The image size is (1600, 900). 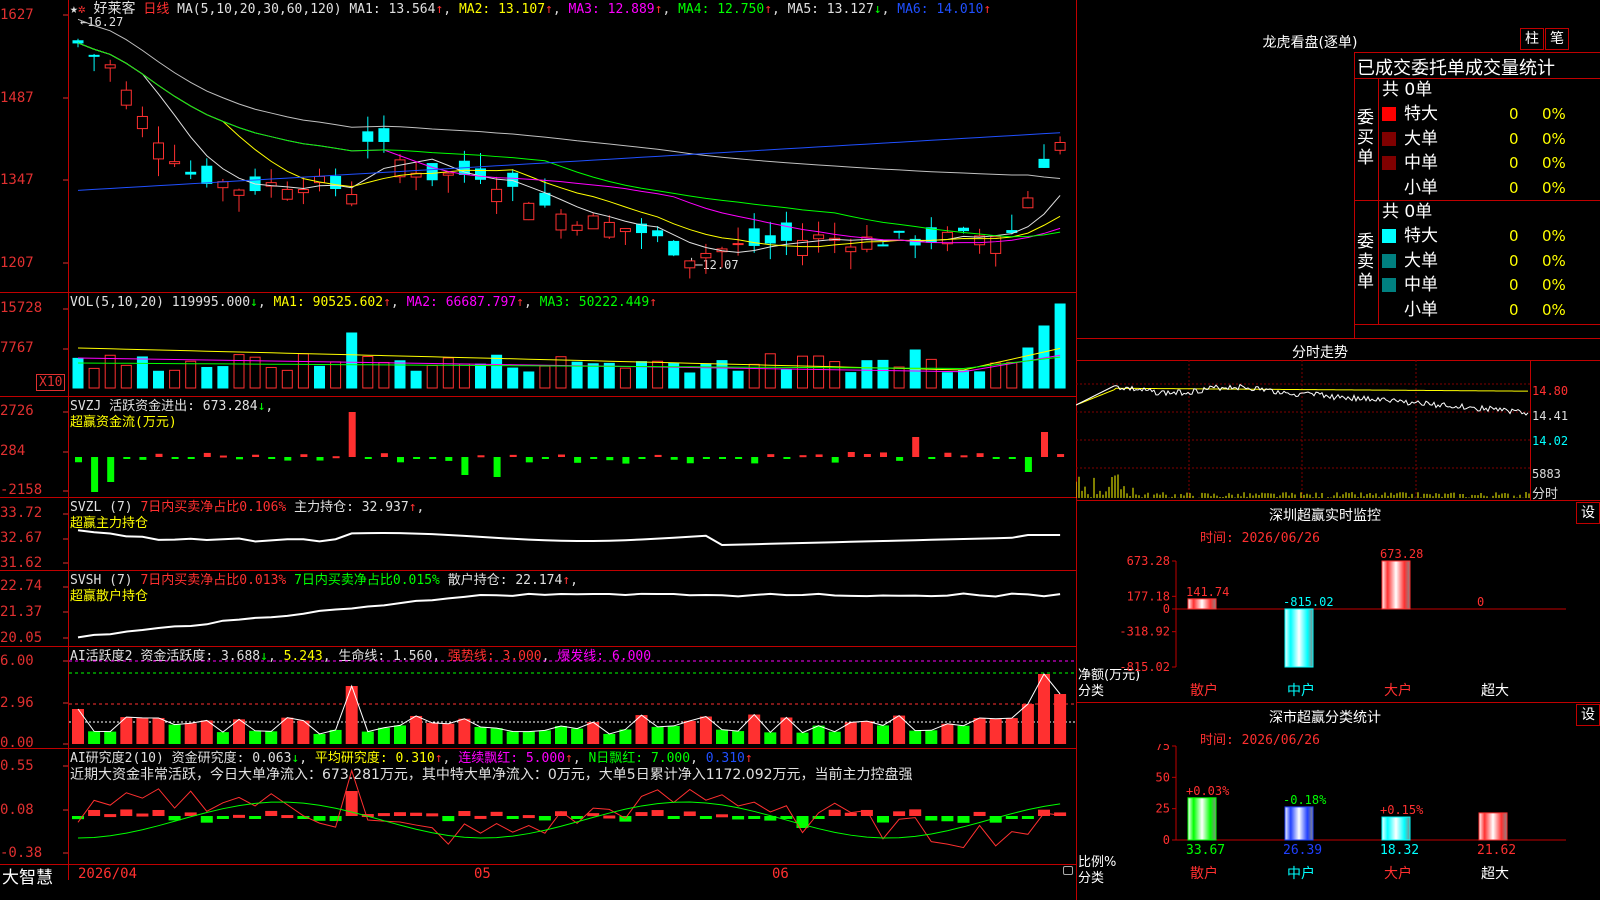 What do you see at coordinates (1480, 602) in the screenshot?
I see `bar-value-label: 0` at bounding box center [1480, 602].